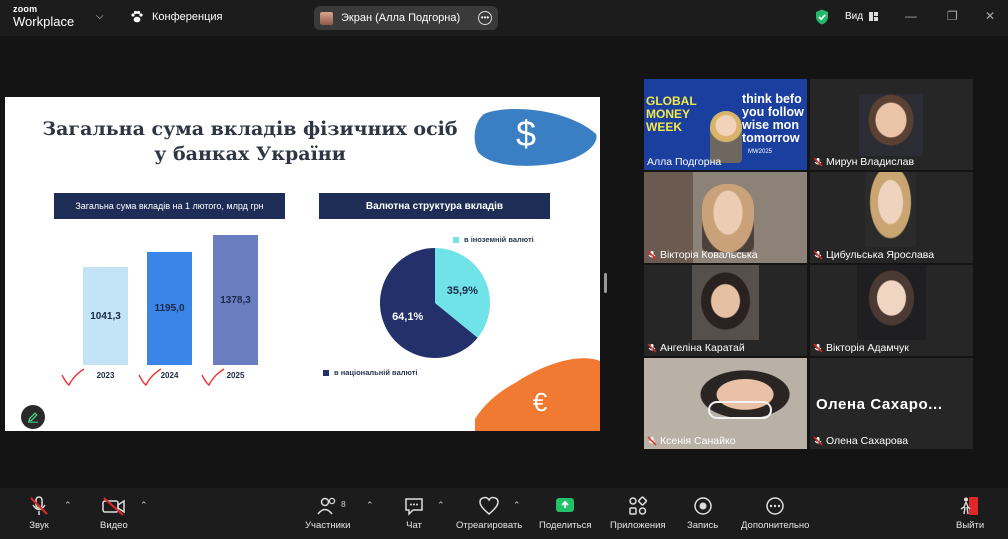  What do you see at coordinates (489, 505) in the screenshot?
I see `heart-icon` at bounding box center [489, 505].